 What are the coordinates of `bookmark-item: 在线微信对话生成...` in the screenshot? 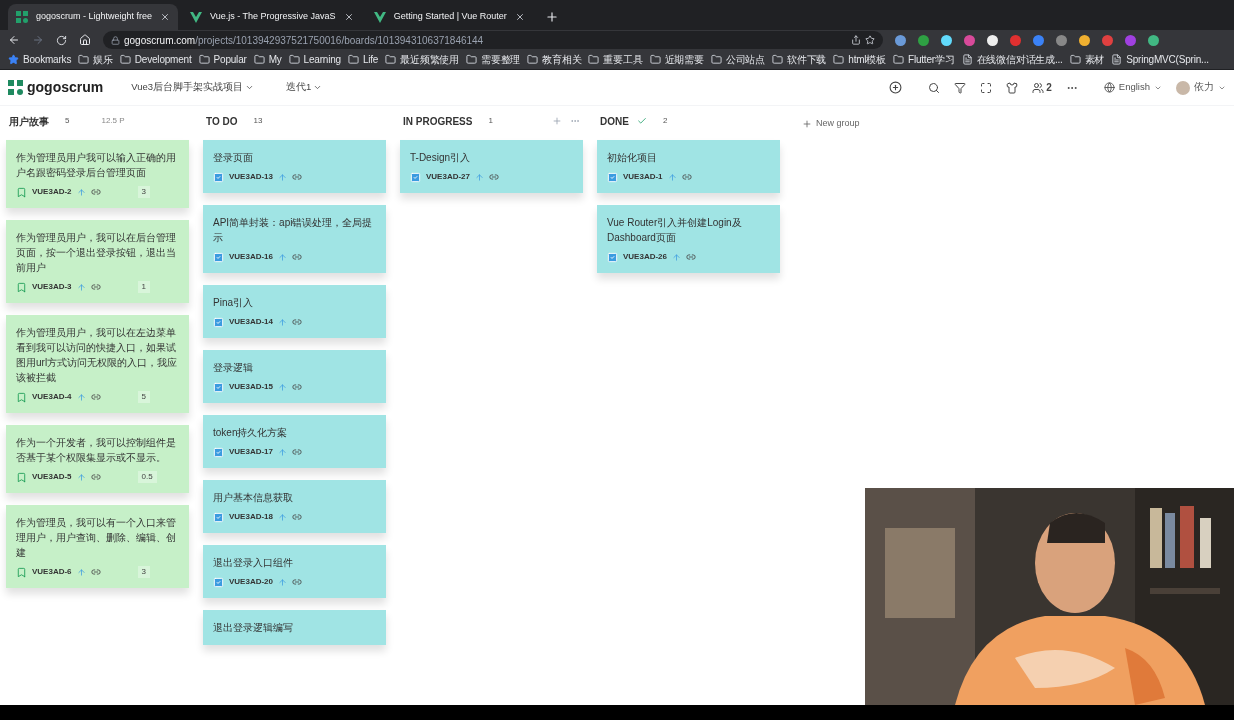 It's located at (1012, 59).